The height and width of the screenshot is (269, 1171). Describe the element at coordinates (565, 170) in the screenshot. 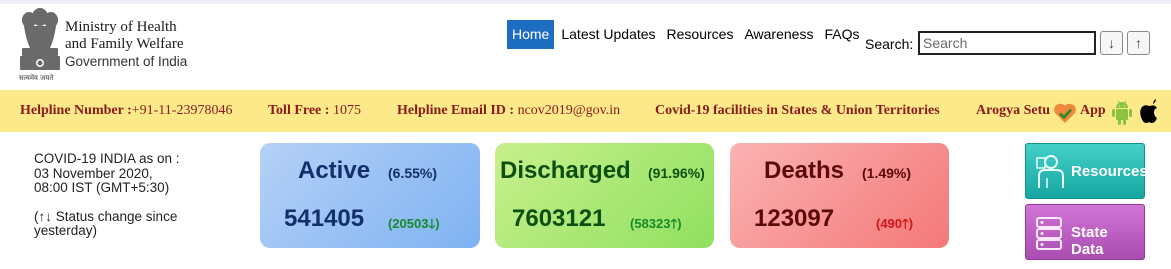

I see `discharged-title: Discharged` at that location.